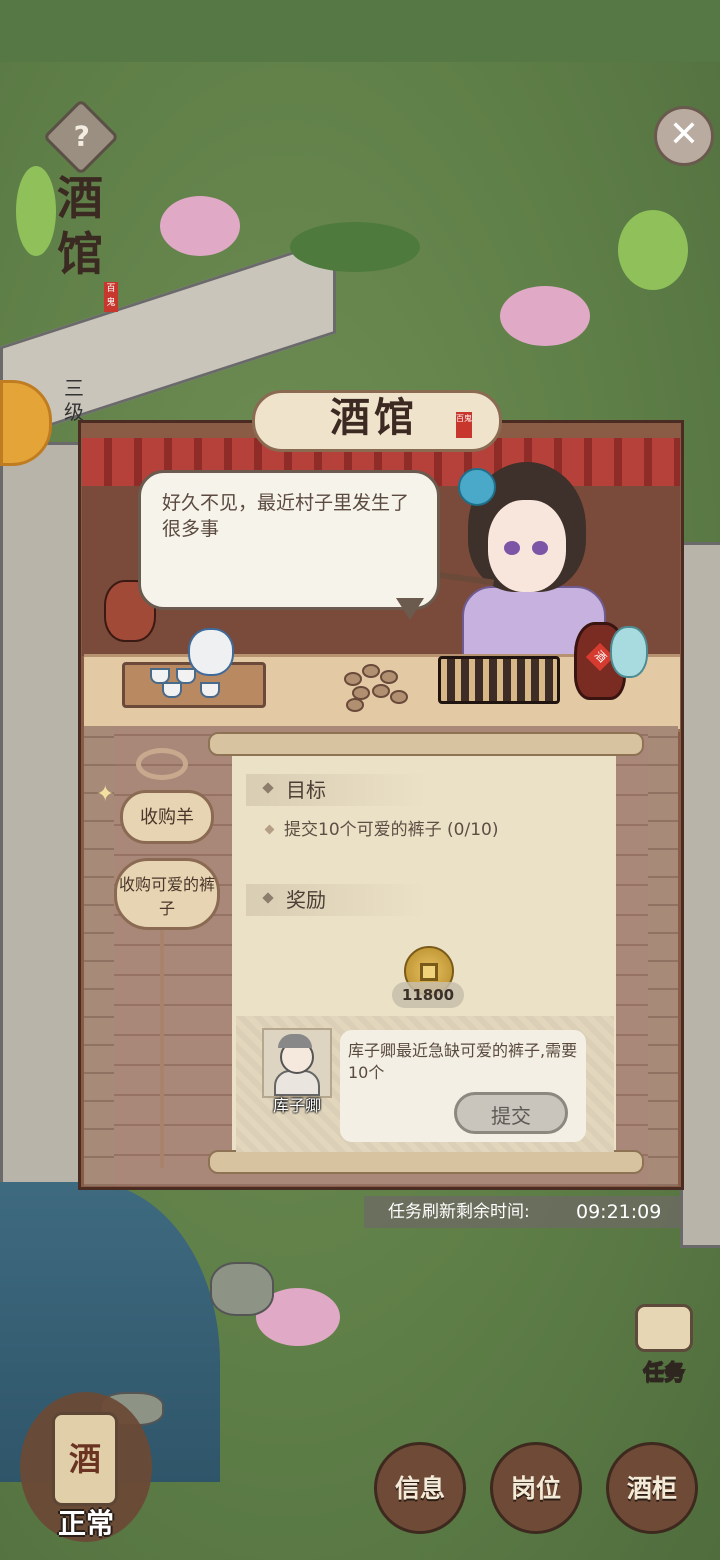 The height and width of the screenshot is (1560, 720). I want to click on speech-bubble-tail, so click(410, 609).